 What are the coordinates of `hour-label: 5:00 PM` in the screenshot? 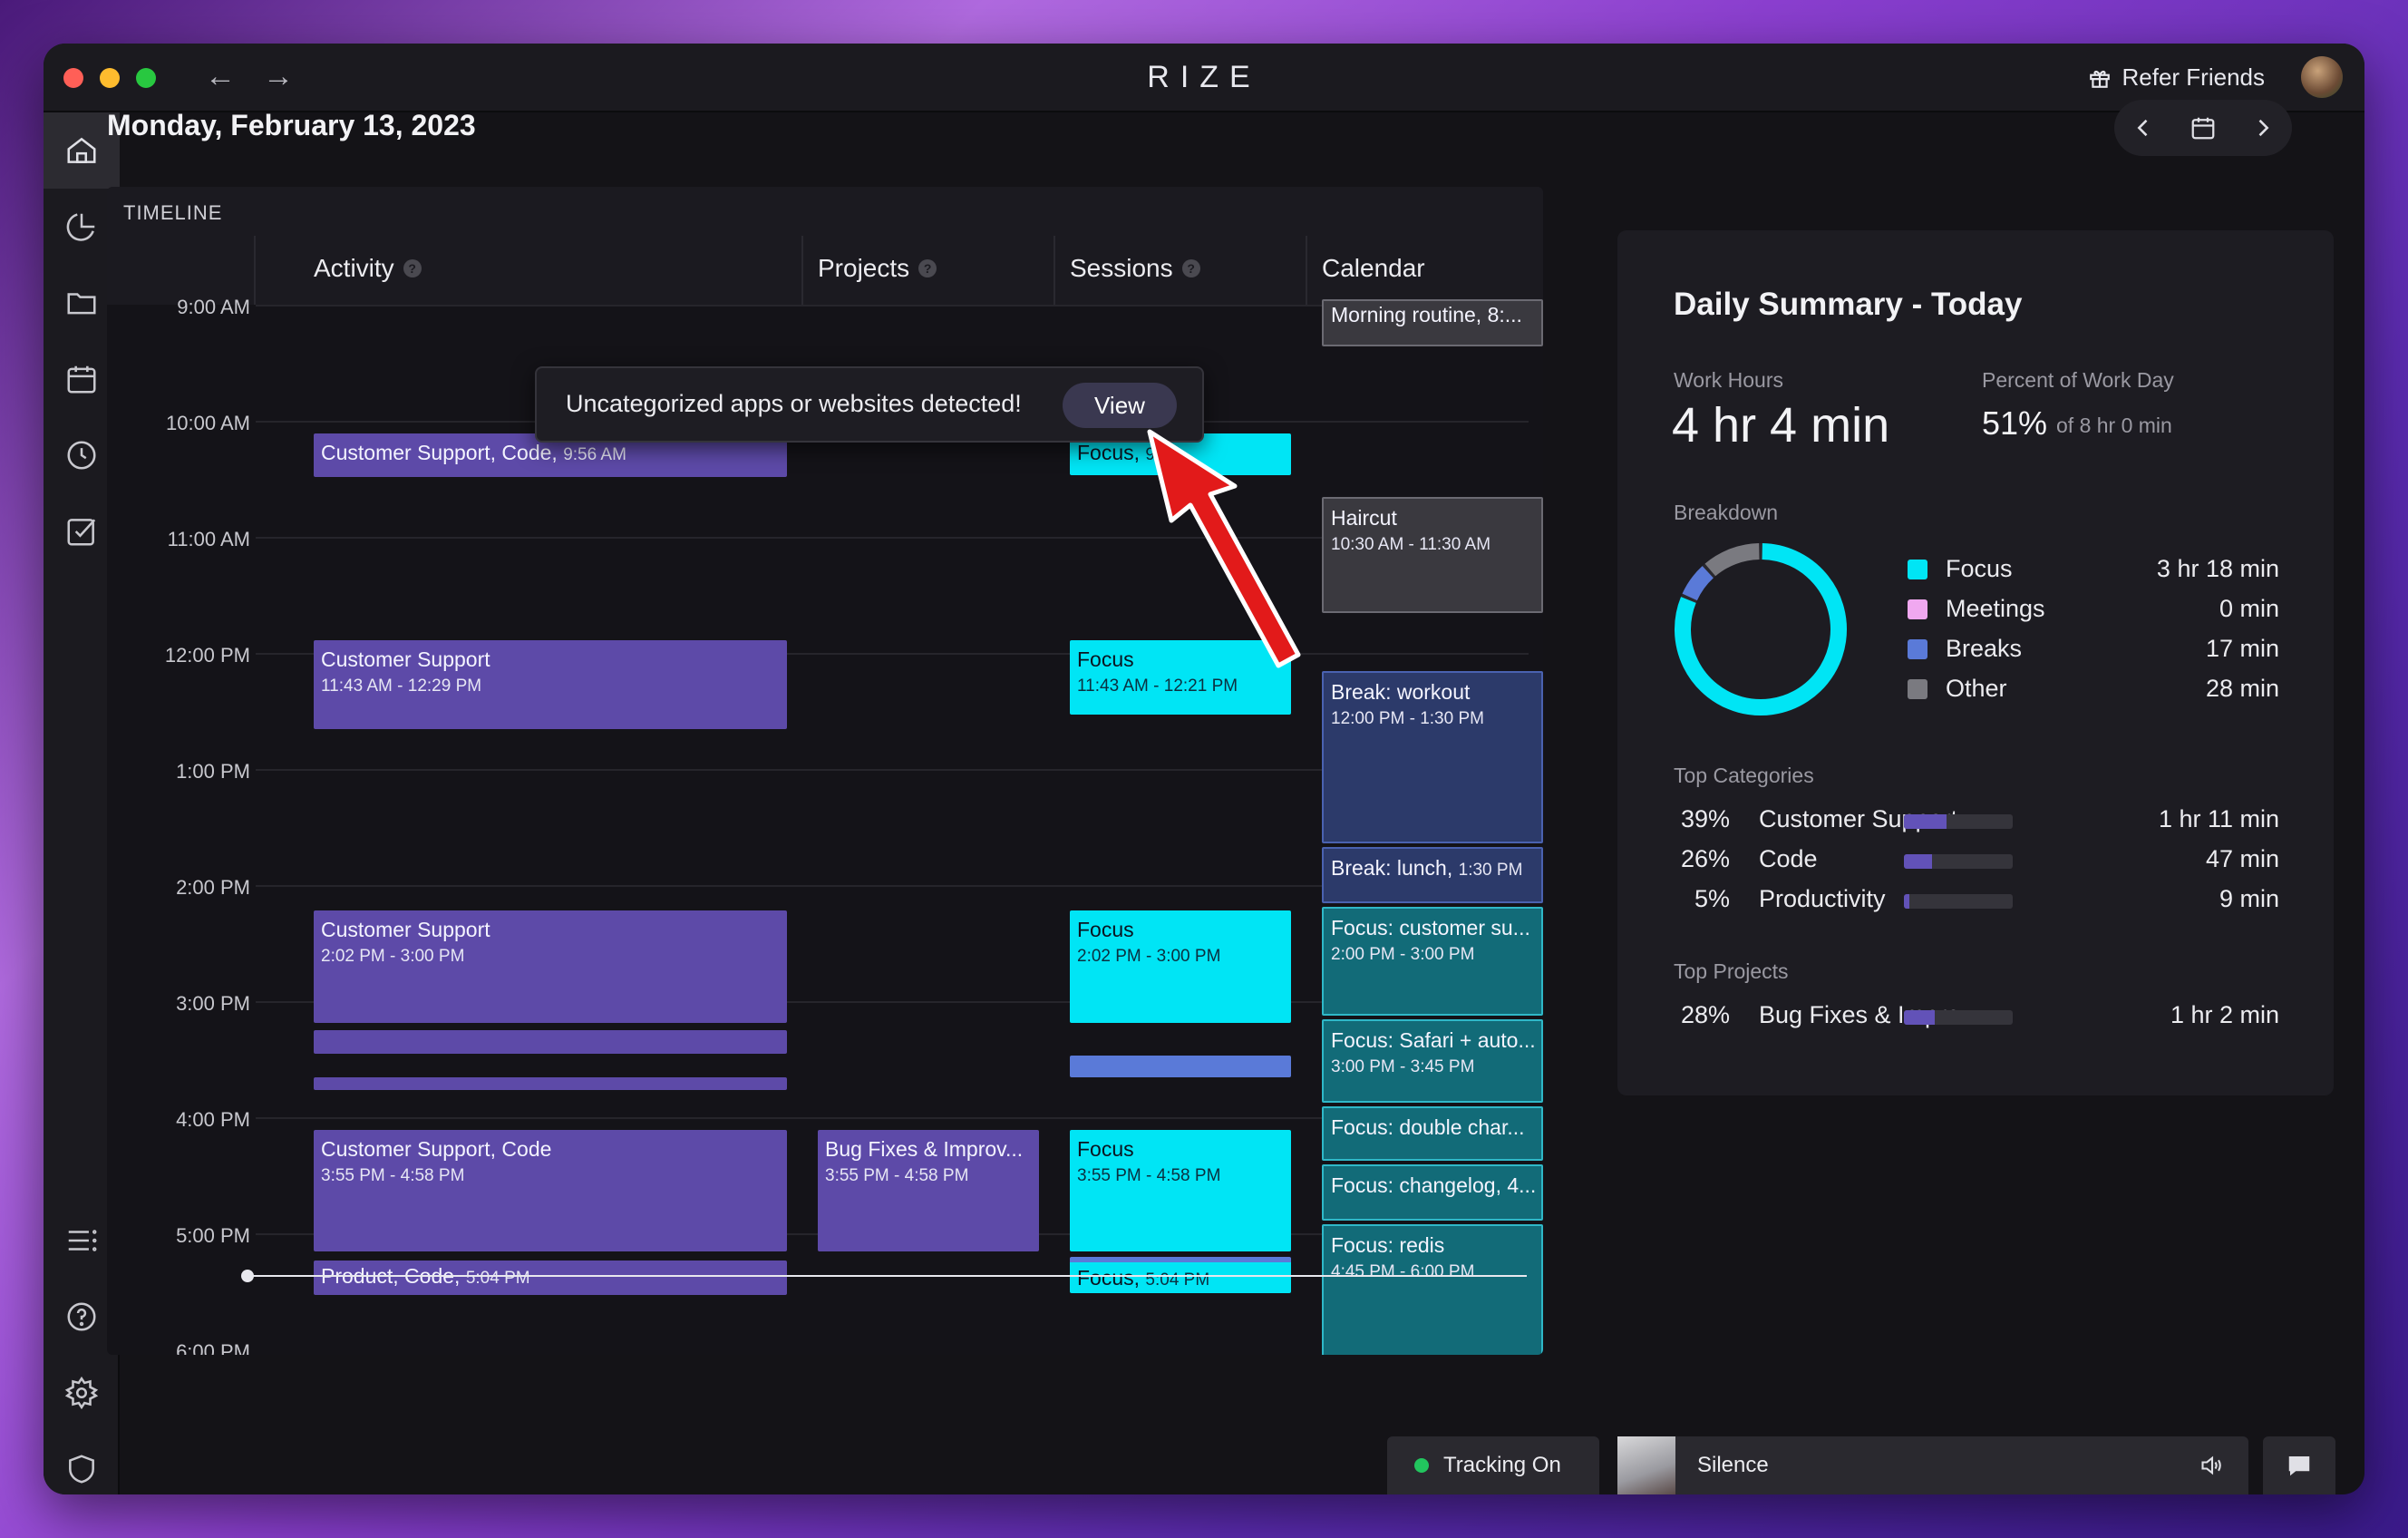 It's located at (213, 1235).